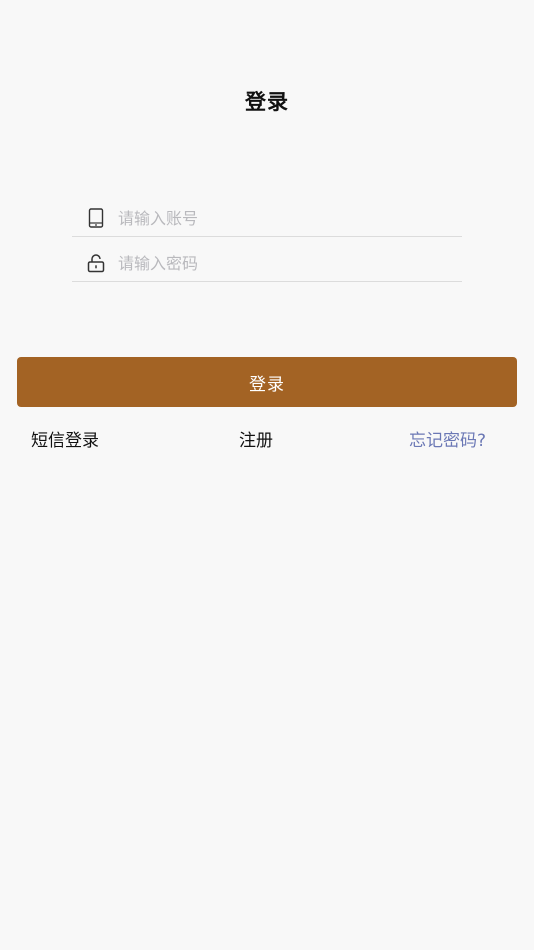 The height and width of the screenshot is (950, 534). I want to click on forgot-password-link: 忘记密码?, so click(447, 441).